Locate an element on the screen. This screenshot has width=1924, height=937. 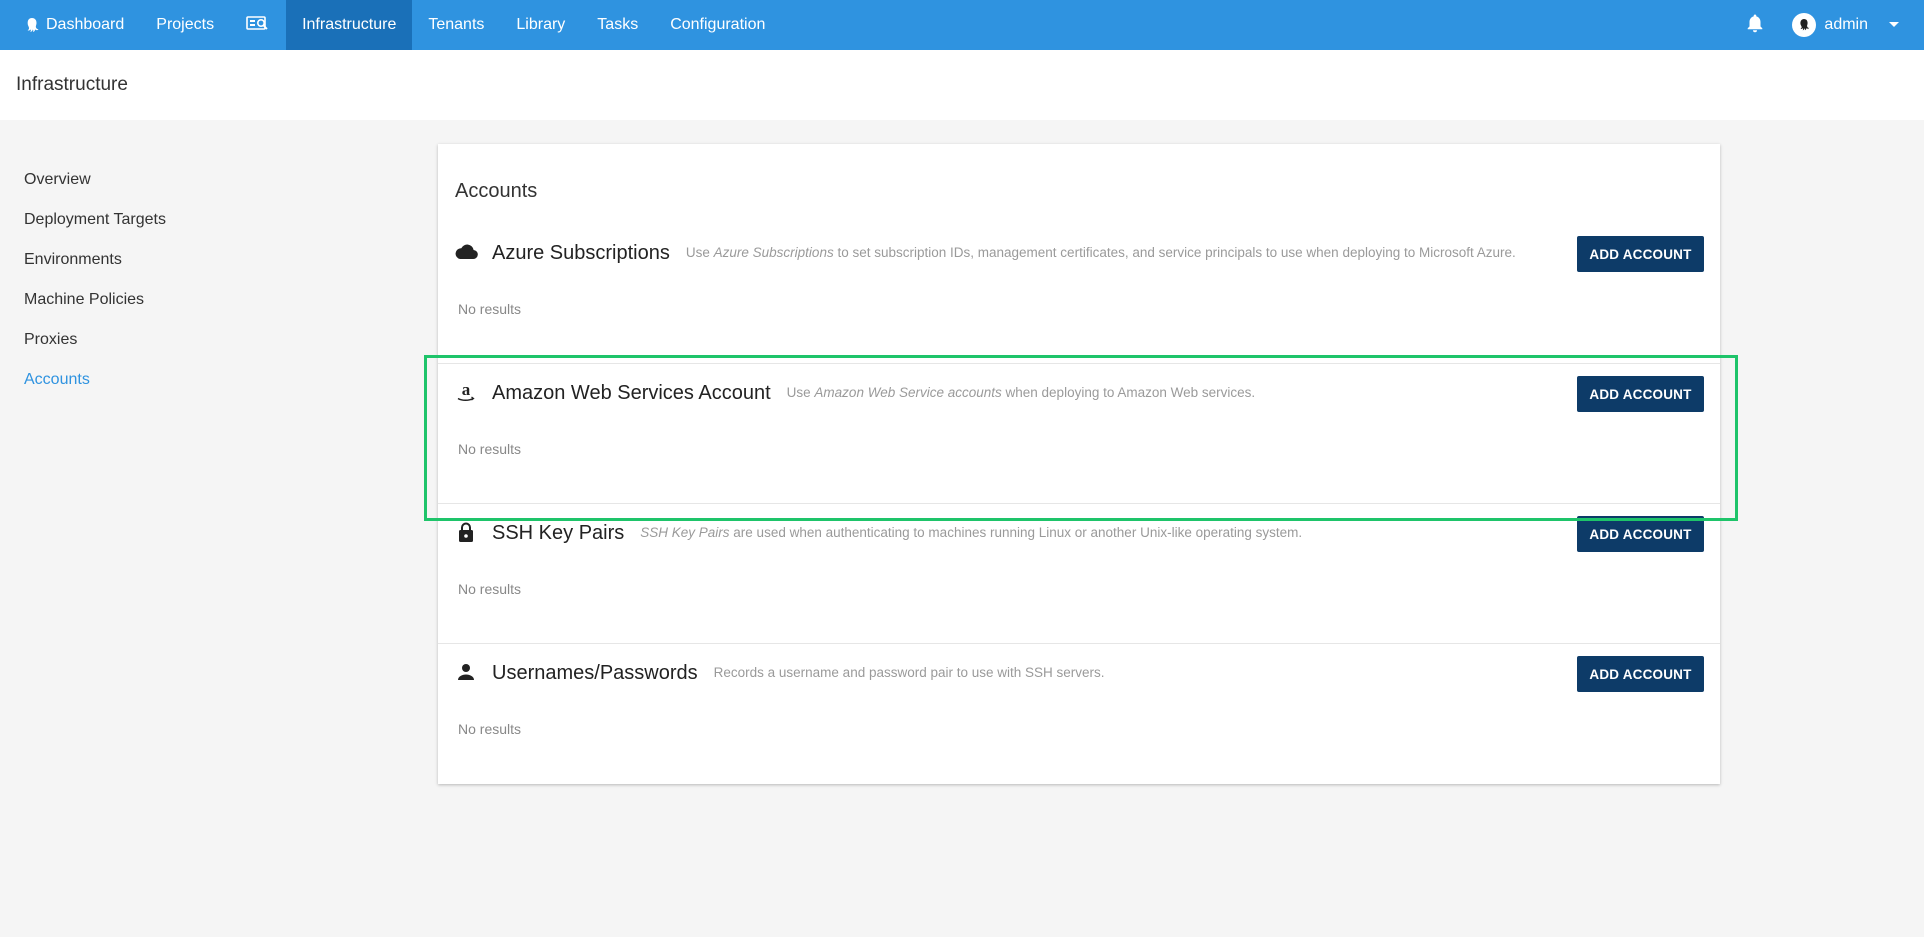
sidebar-item-environments: Environments is located at coordinates (154, 270).